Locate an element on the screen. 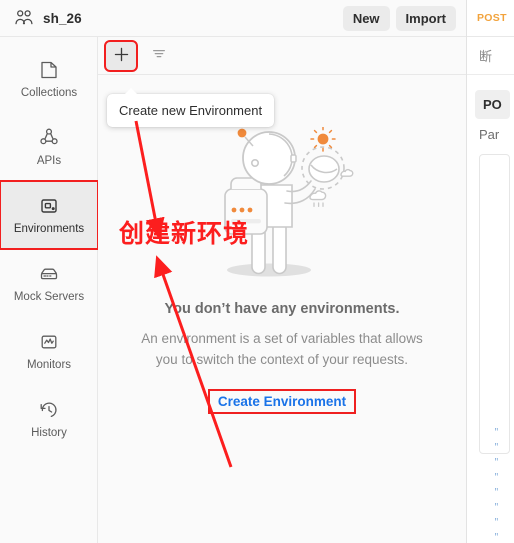 This screenshot has width=514, height=543. request-body-box is located at coordinates (494, 304).